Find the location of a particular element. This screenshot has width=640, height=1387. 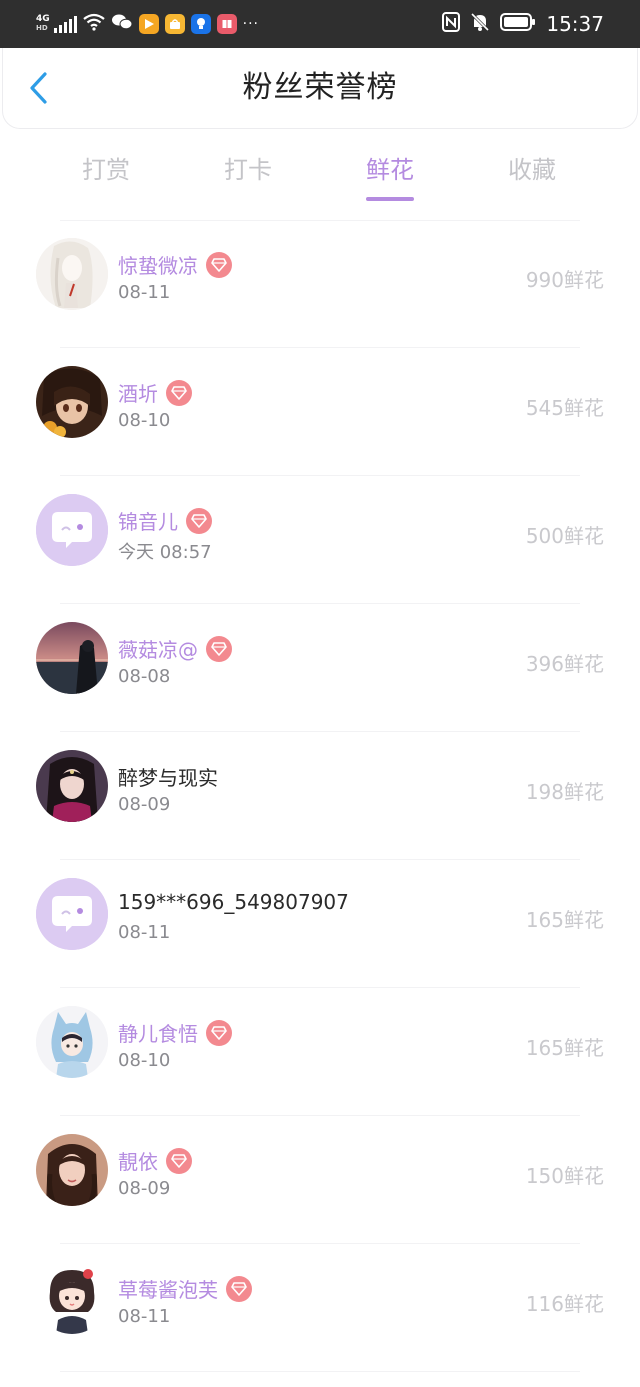

flower-count: 500鲜花 is located at coordinates (564, 536).